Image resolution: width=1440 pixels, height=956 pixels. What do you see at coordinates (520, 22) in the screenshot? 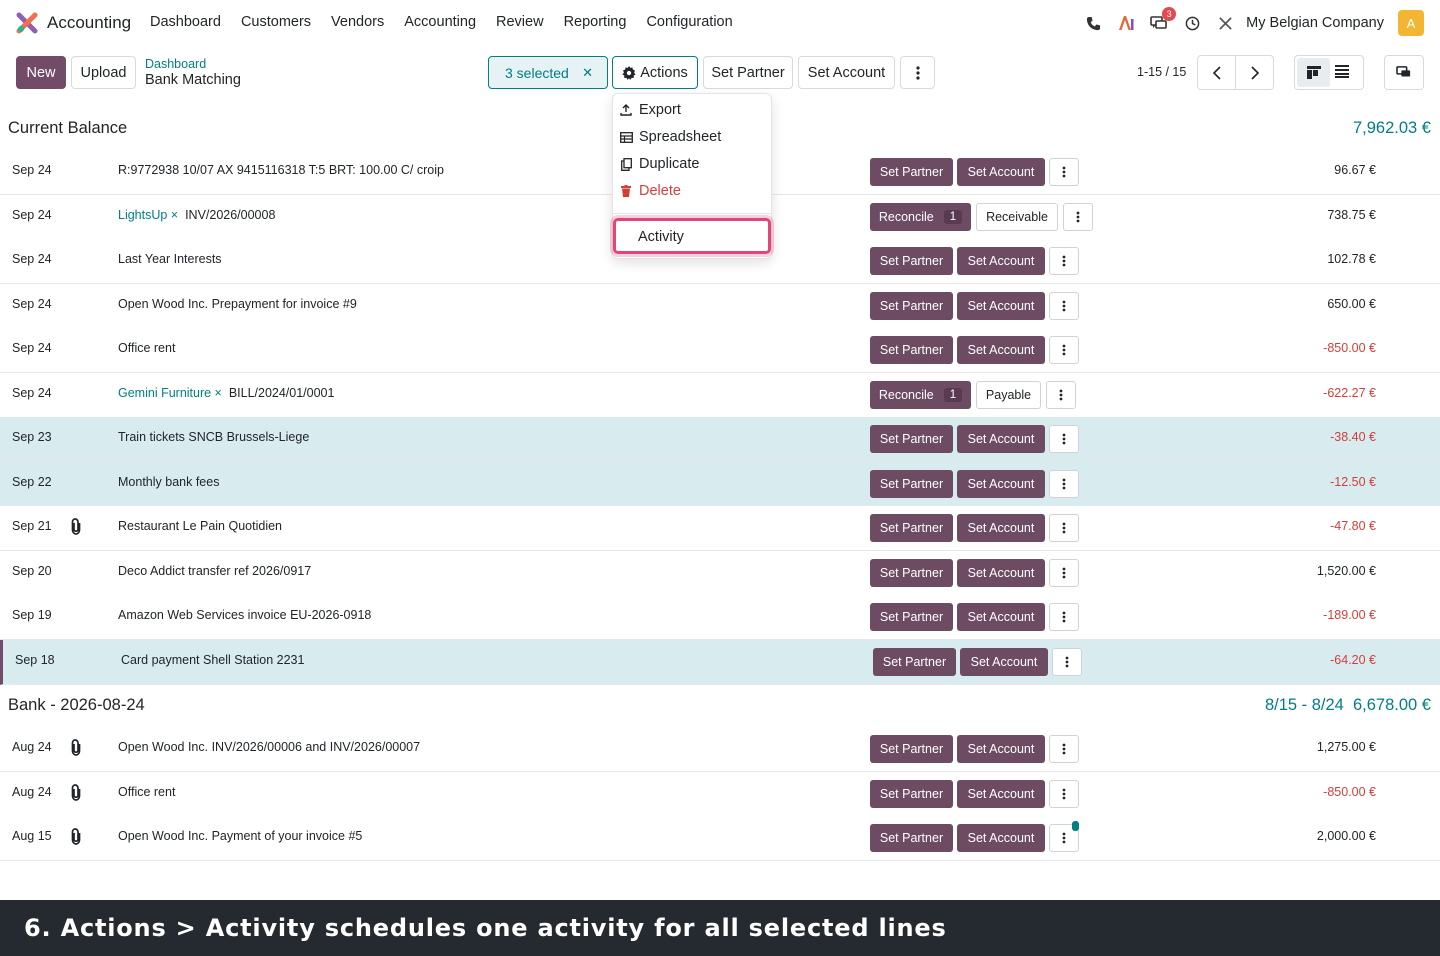
I see `menu-review: Review` at bounding box center [520, 22].